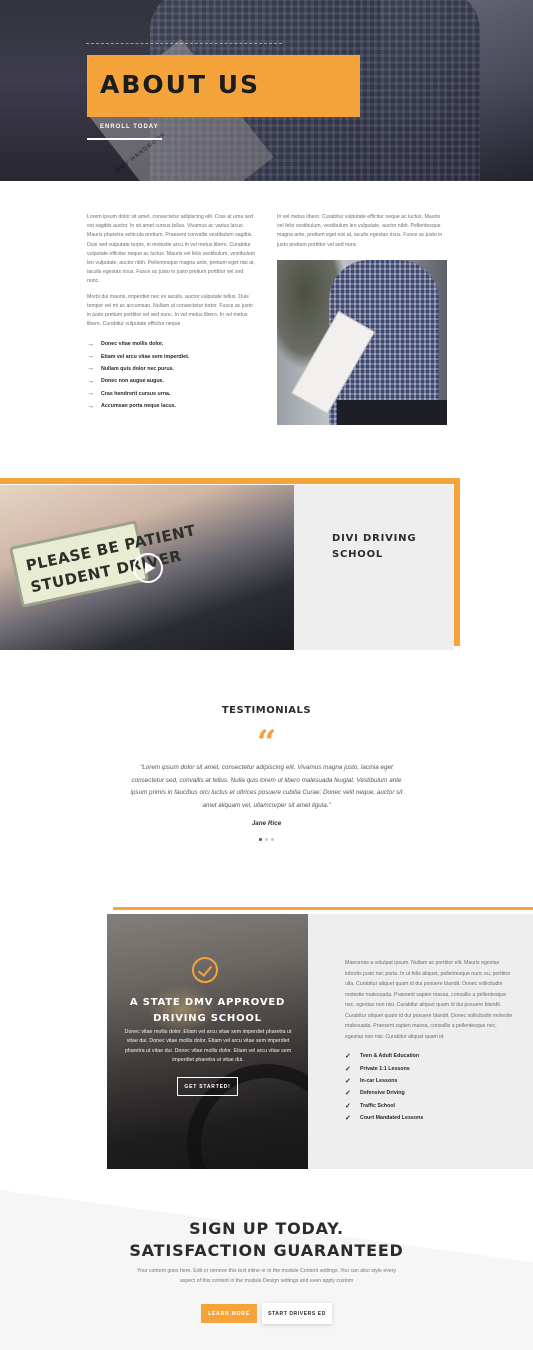  I want to click on bullet-label: Accumsan porta neque lacus., so click(139, 406).